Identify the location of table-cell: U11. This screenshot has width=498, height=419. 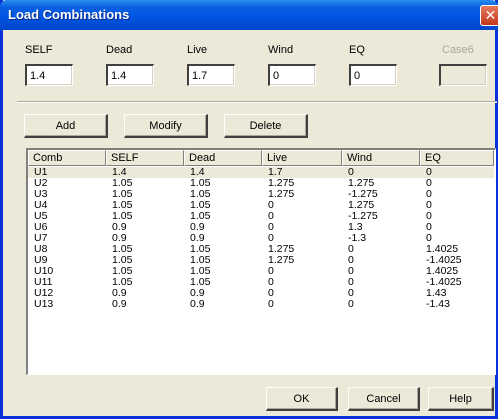
(43, 282).